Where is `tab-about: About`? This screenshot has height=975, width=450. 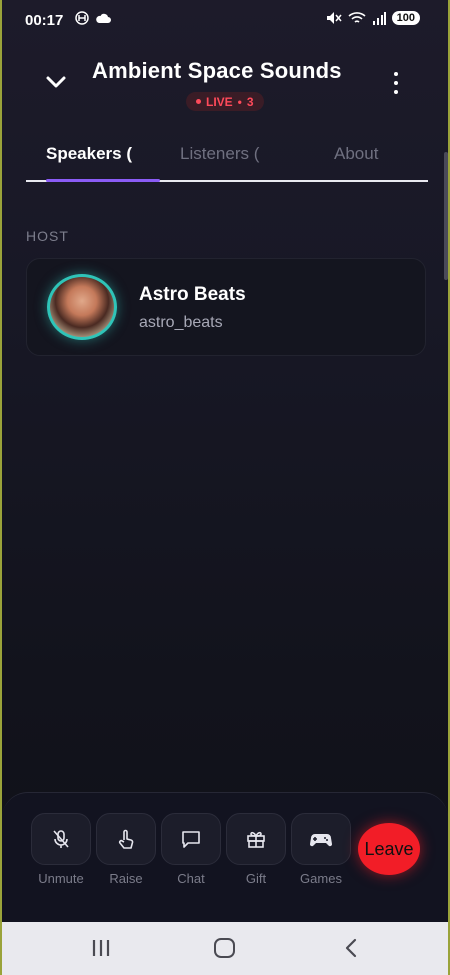
tab-about: About is located at coordinates (356, 154).